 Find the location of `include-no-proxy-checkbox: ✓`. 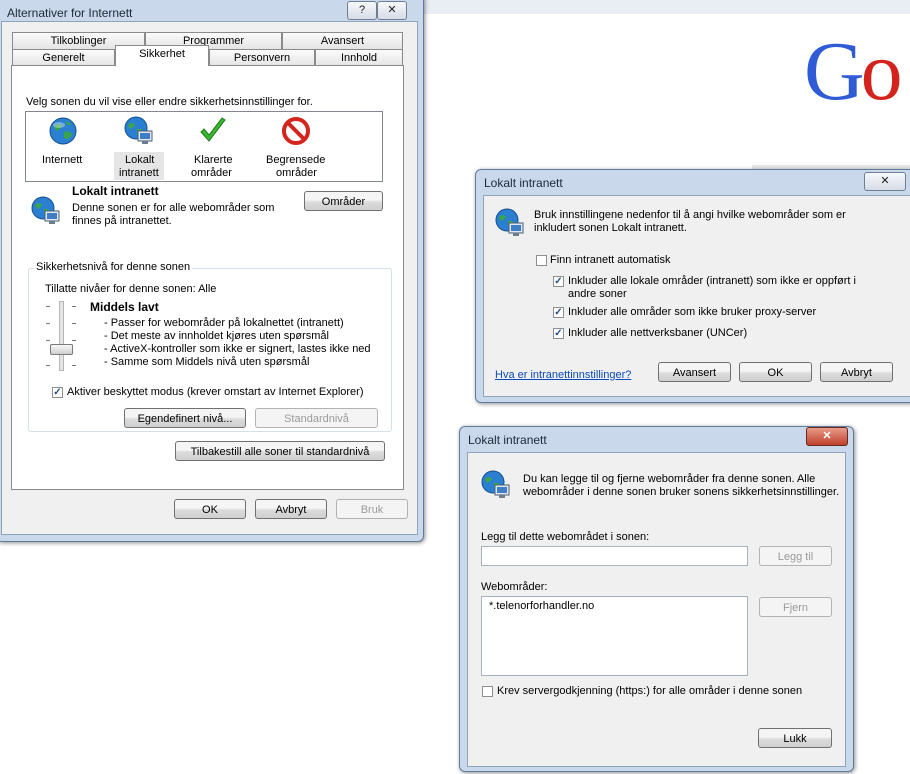

include-no-proxy-checkbox: ✓ is located at coordinates (558, 312).